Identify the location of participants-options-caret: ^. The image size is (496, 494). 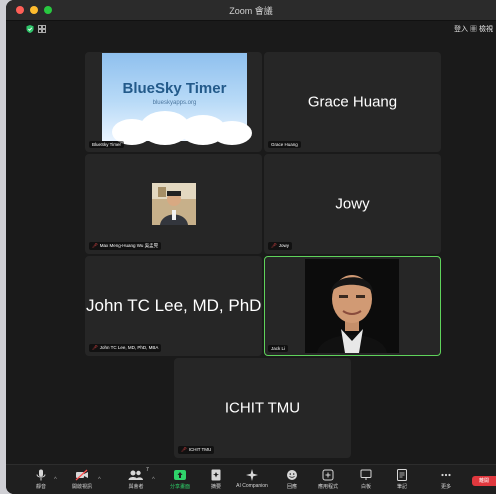
(153, 480).